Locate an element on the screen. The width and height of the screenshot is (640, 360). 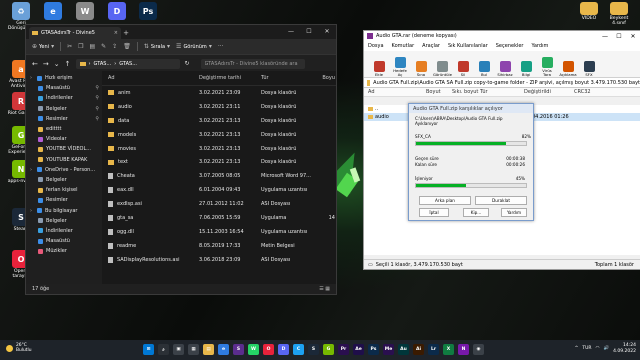
cancel-button: İptal is located at coordinates (434, 212).